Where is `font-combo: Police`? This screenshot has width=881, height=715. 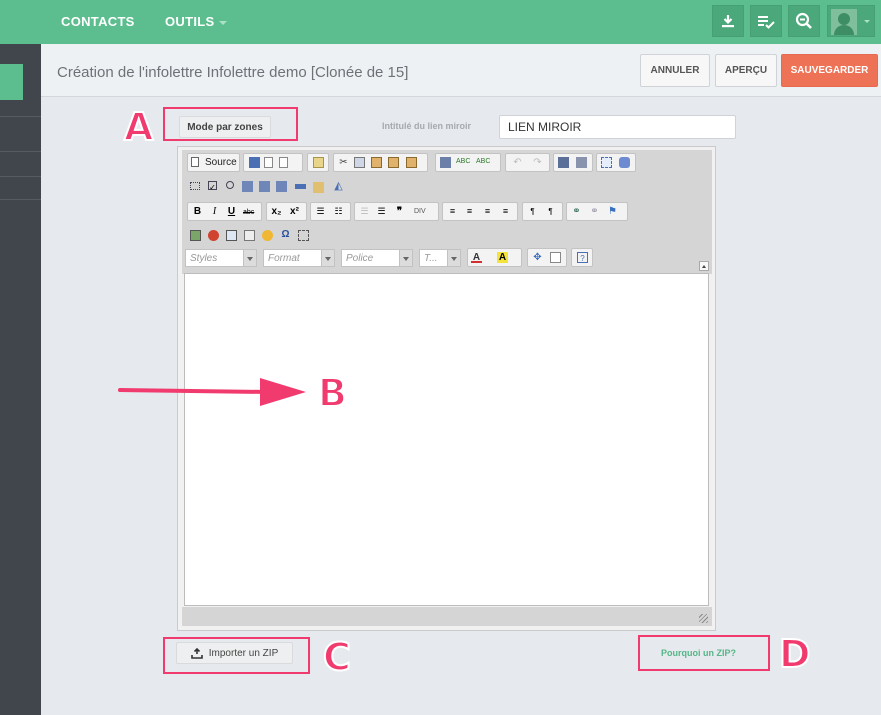
font-combo: Police is located at coordinates (377, 258).